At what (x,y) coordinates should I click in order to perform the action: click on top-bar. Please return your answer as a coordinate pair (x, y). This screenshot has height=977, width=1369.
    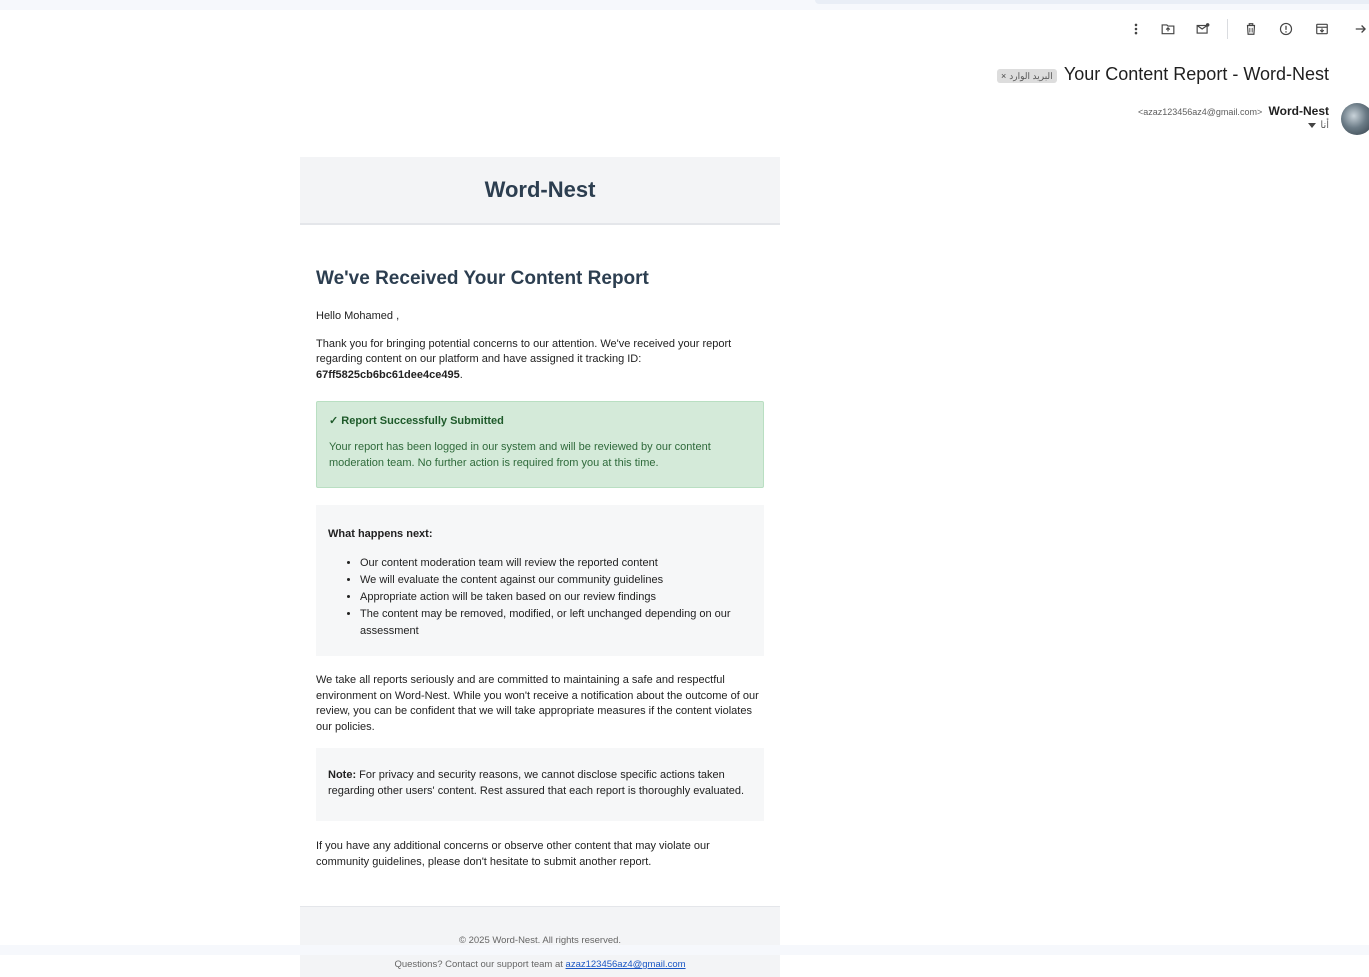
    Looking at the image, I should click on (684, 5).